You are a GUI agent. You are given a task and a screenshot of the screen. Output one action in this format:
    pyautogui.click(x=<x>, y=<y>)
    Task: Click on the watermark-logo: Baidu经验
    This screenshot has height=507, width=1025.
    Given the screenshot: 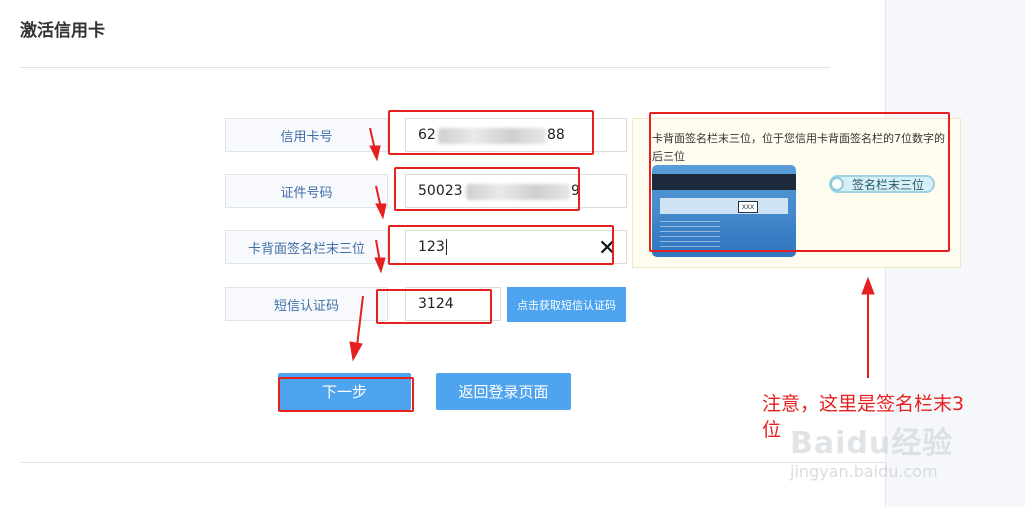 What is the action you would take?
    pyautogui.click(x=872, y=443)
    